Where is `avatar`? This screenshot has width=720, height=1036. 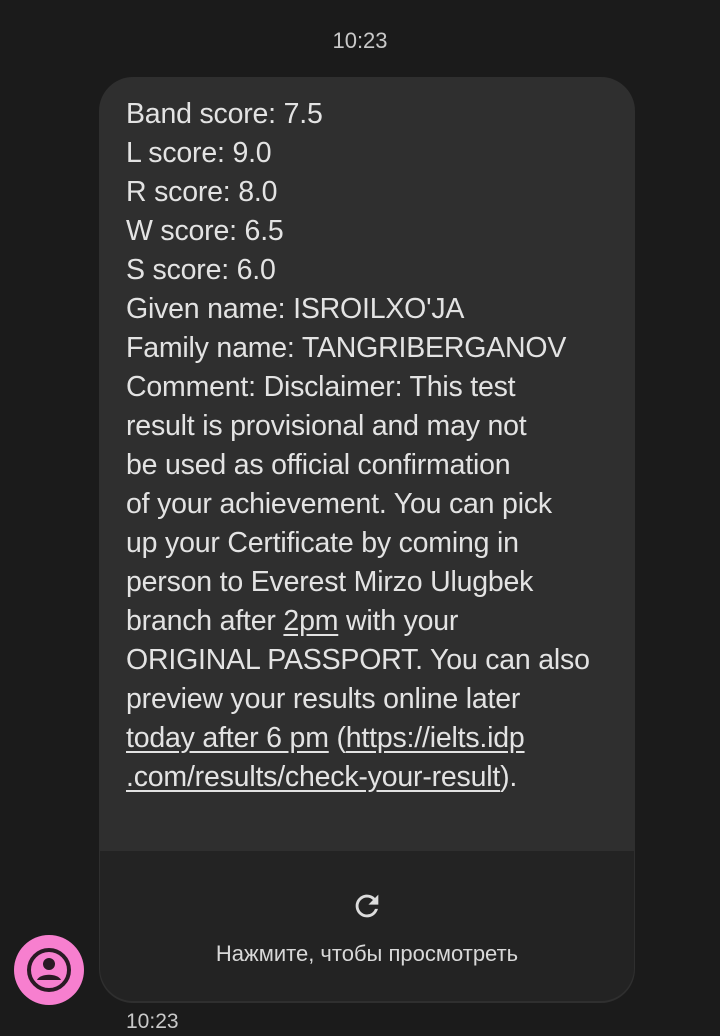
avatar is located at coordinates (49, 970).